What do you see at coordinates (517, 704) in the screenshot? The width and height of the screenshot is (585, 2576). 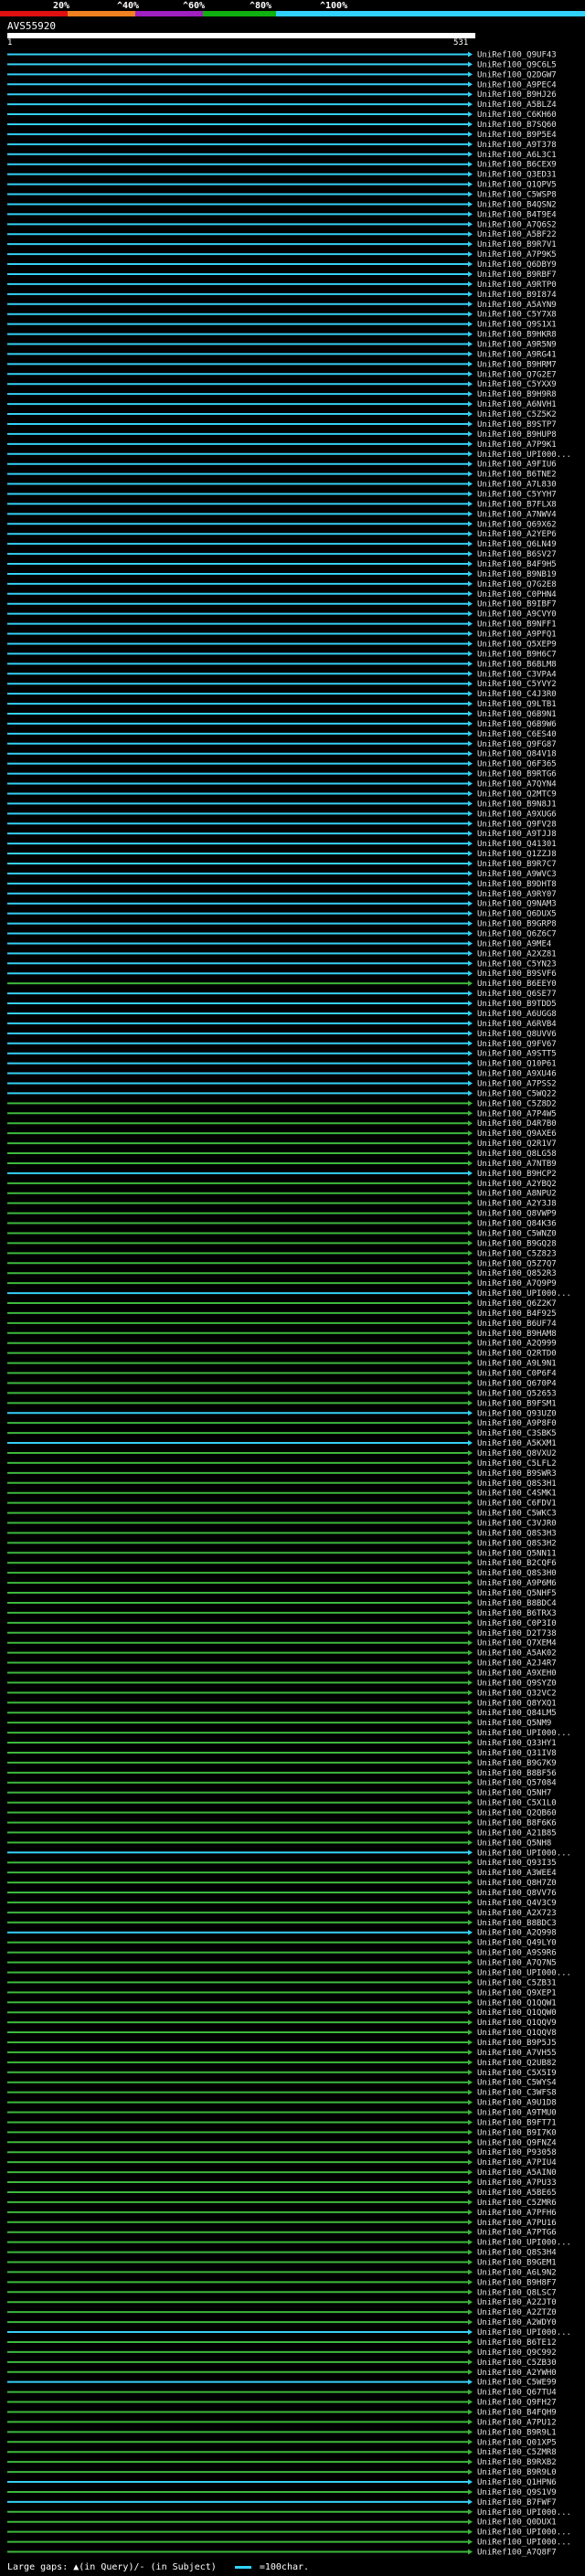 I see `hit-label: UniRef100_Q9LTB1` at bounding box center [517, 704].